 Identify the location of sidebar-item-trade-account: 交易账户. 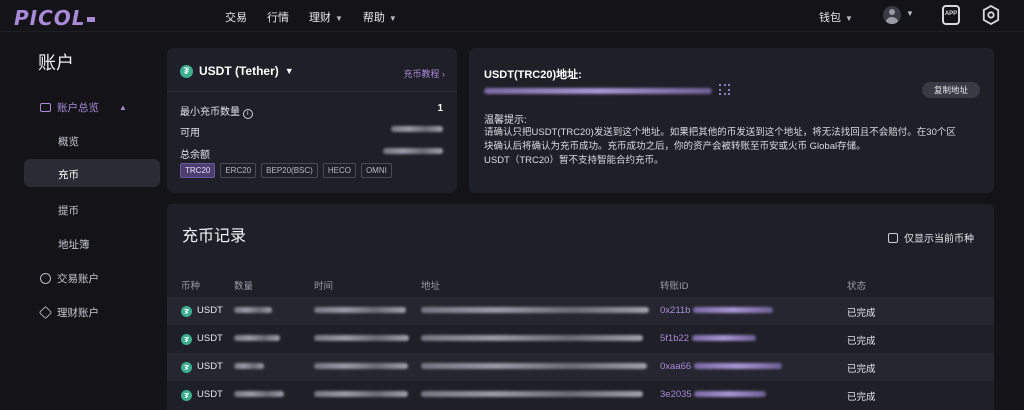
(69, 278).